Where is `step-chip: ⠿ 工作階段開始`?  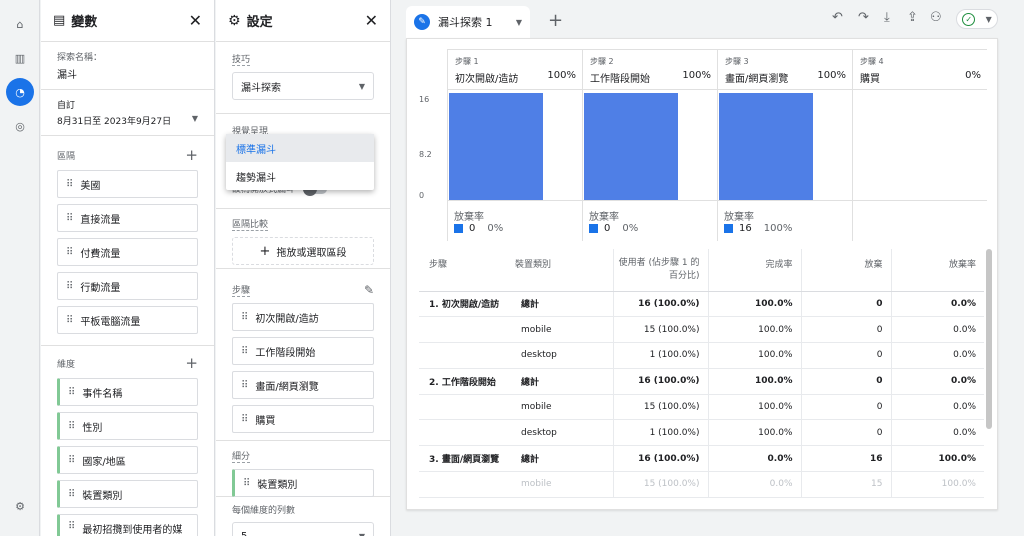 step-chip: ⠿ 工作階段開始 is located at coordinates (303, 351).